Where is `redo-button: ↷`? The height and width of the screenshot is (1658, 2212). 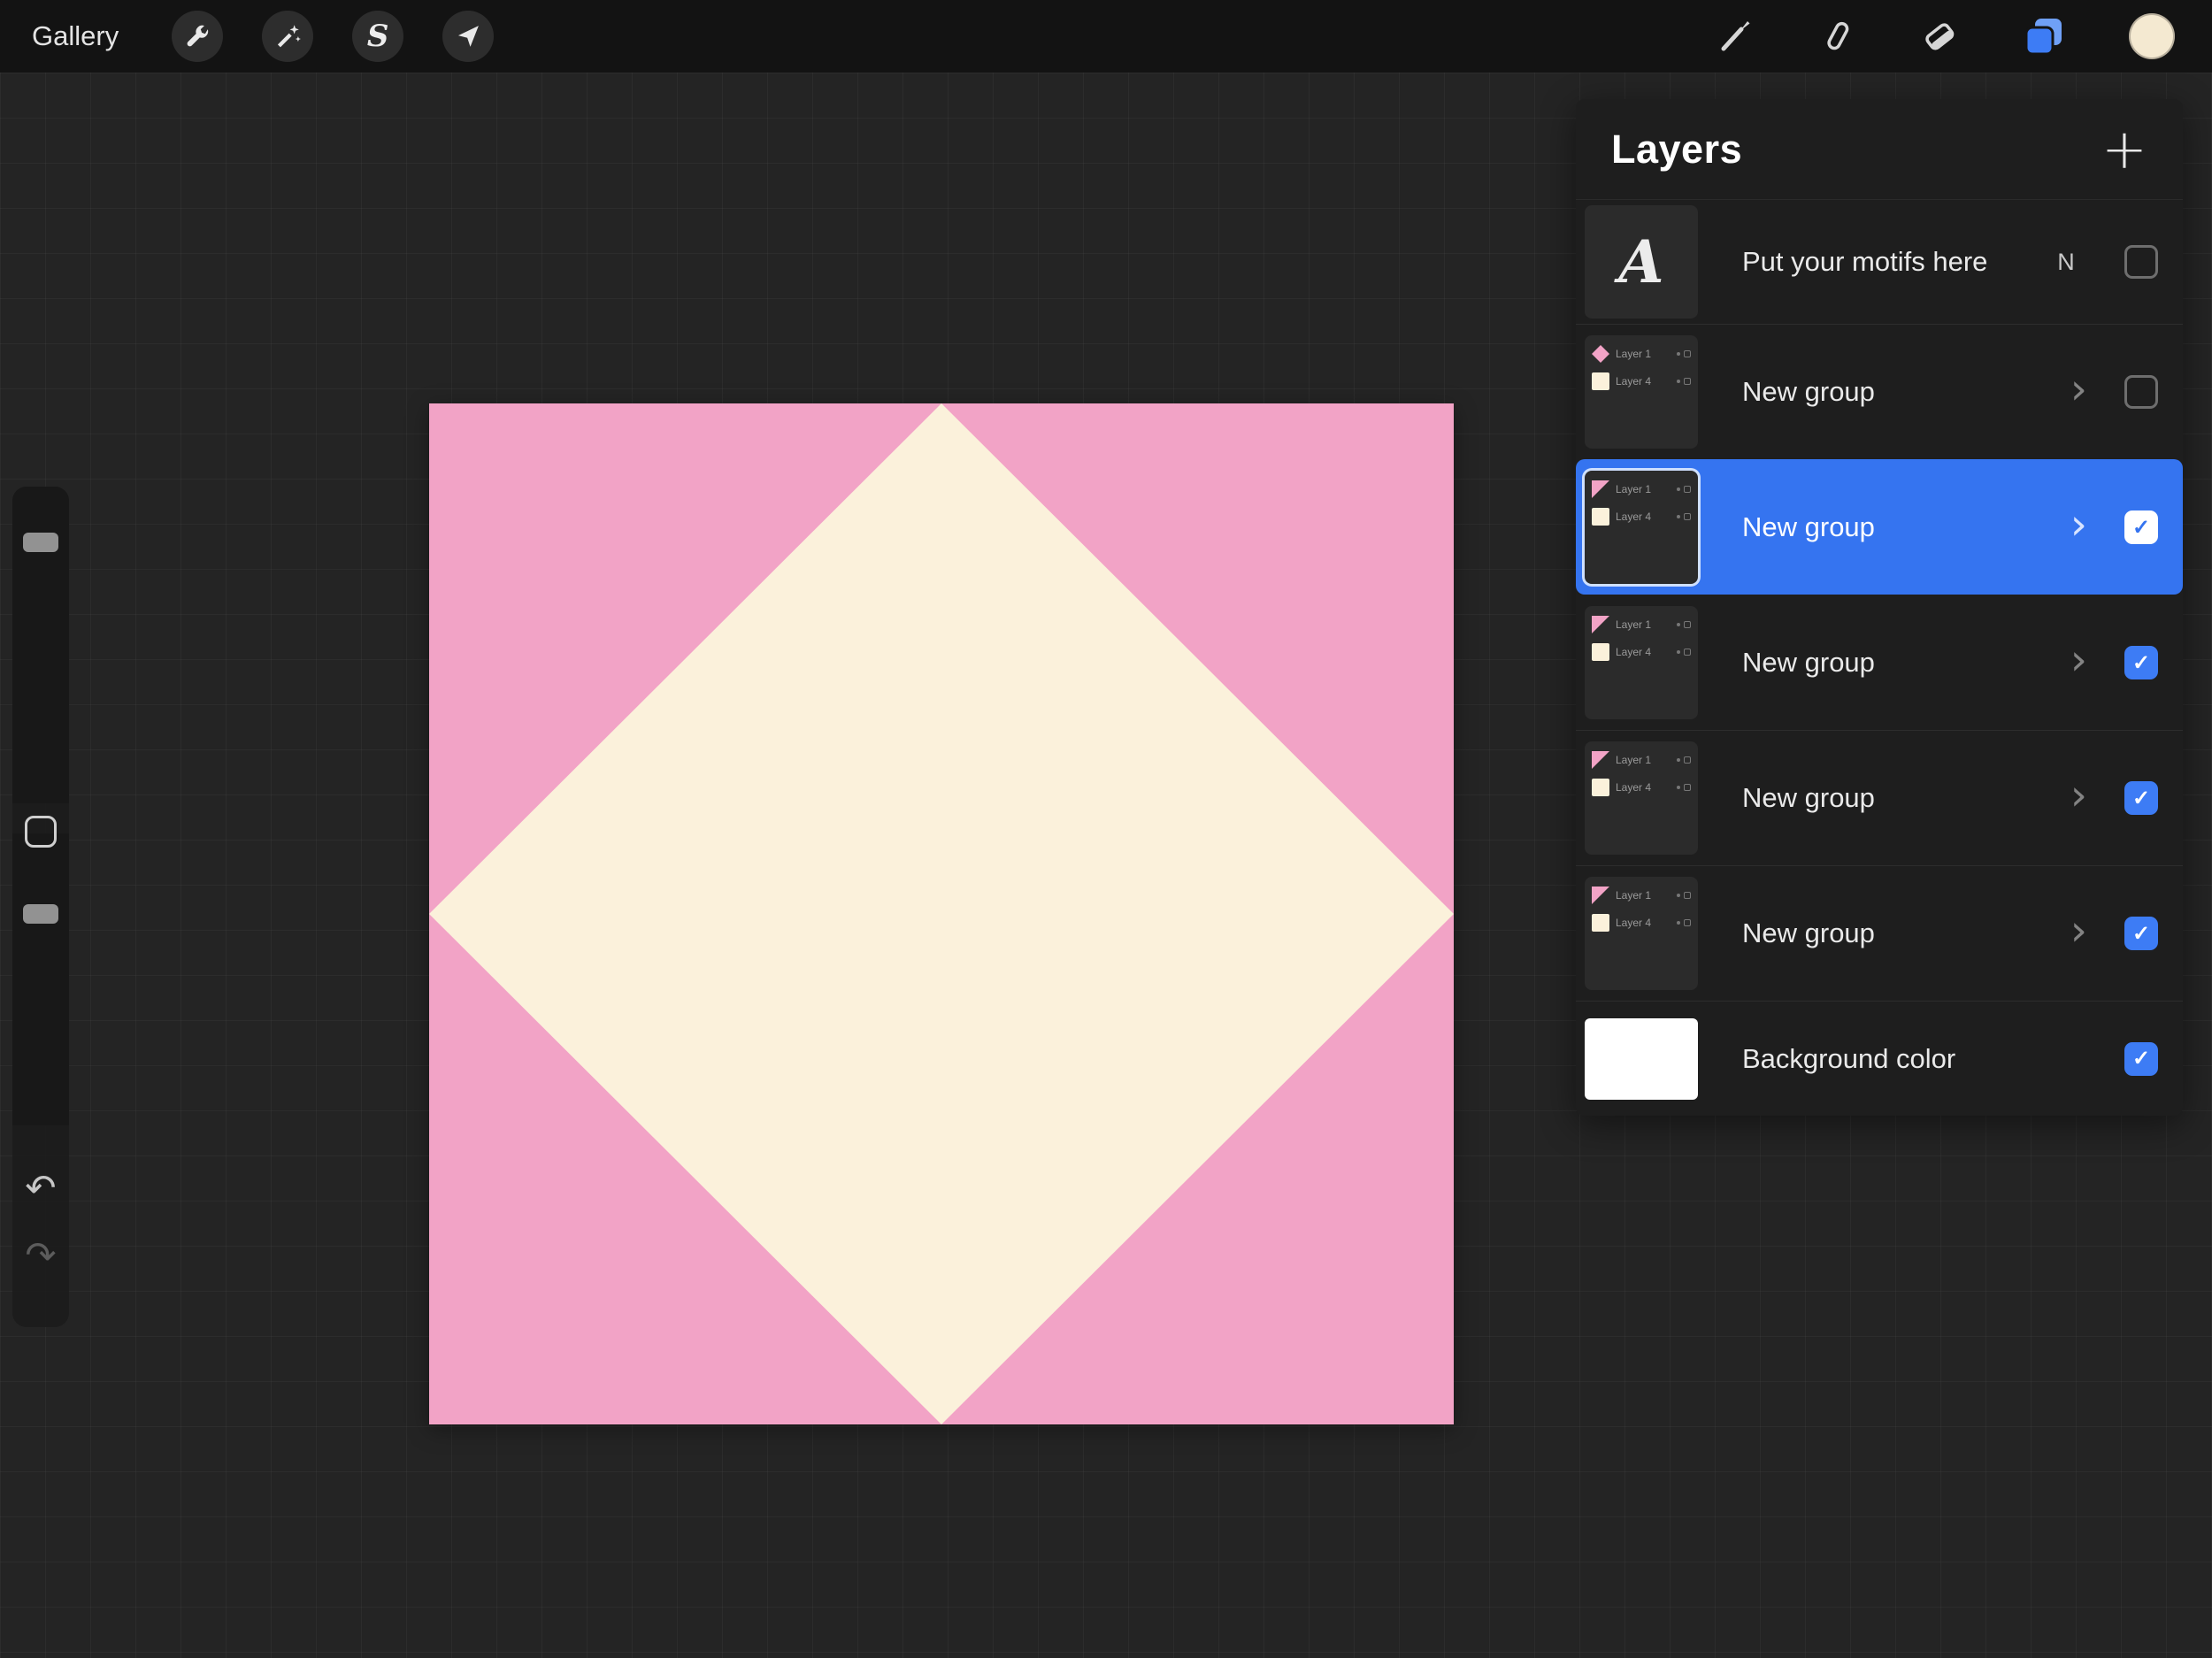 redo-button: ↷ is located at coordinates (40, 1255).